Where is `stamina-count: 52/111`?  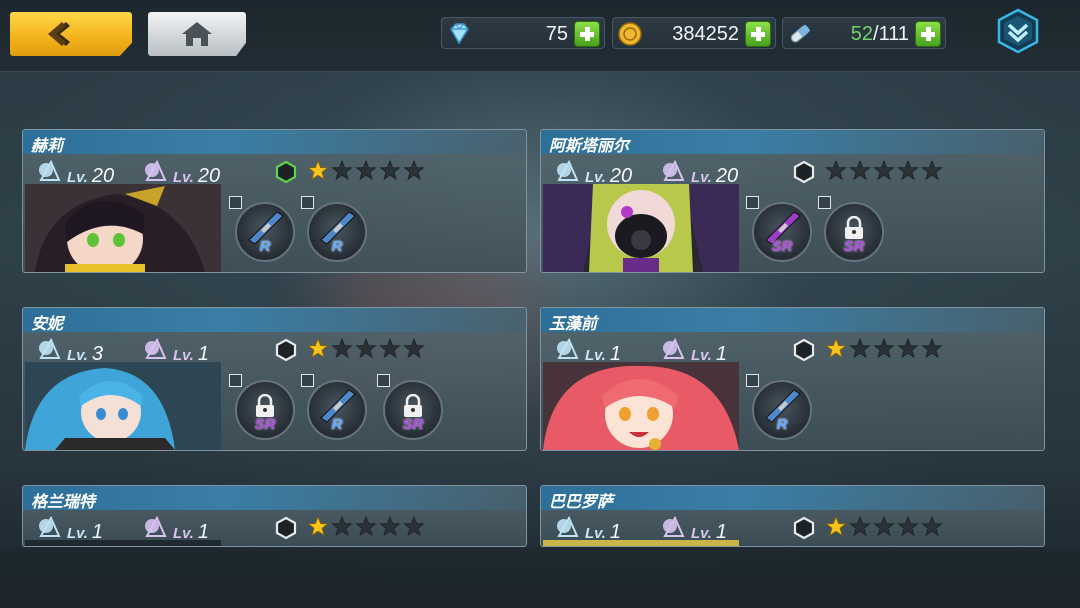
stamina-count: 52/111 is located at coordinates (879, 34).